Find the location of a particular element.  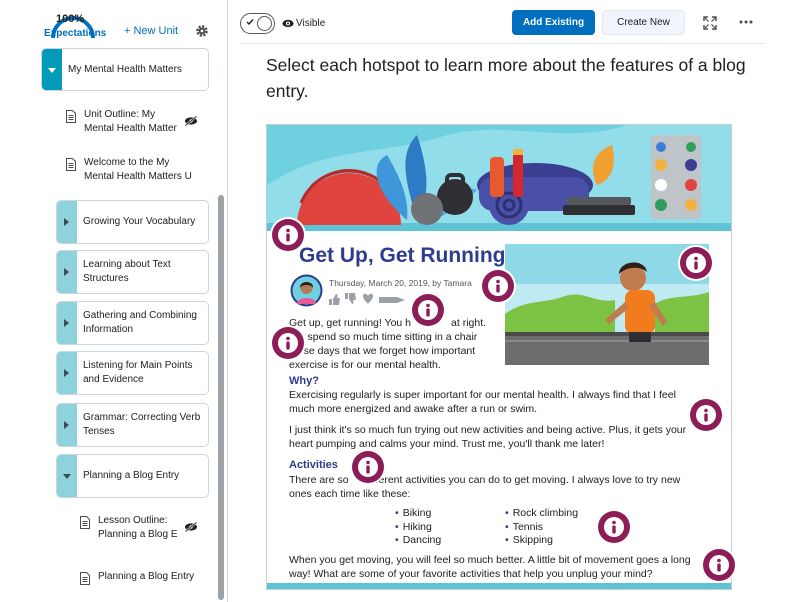

add-existing-button: Add Existing is located at coordinates (553, 22).